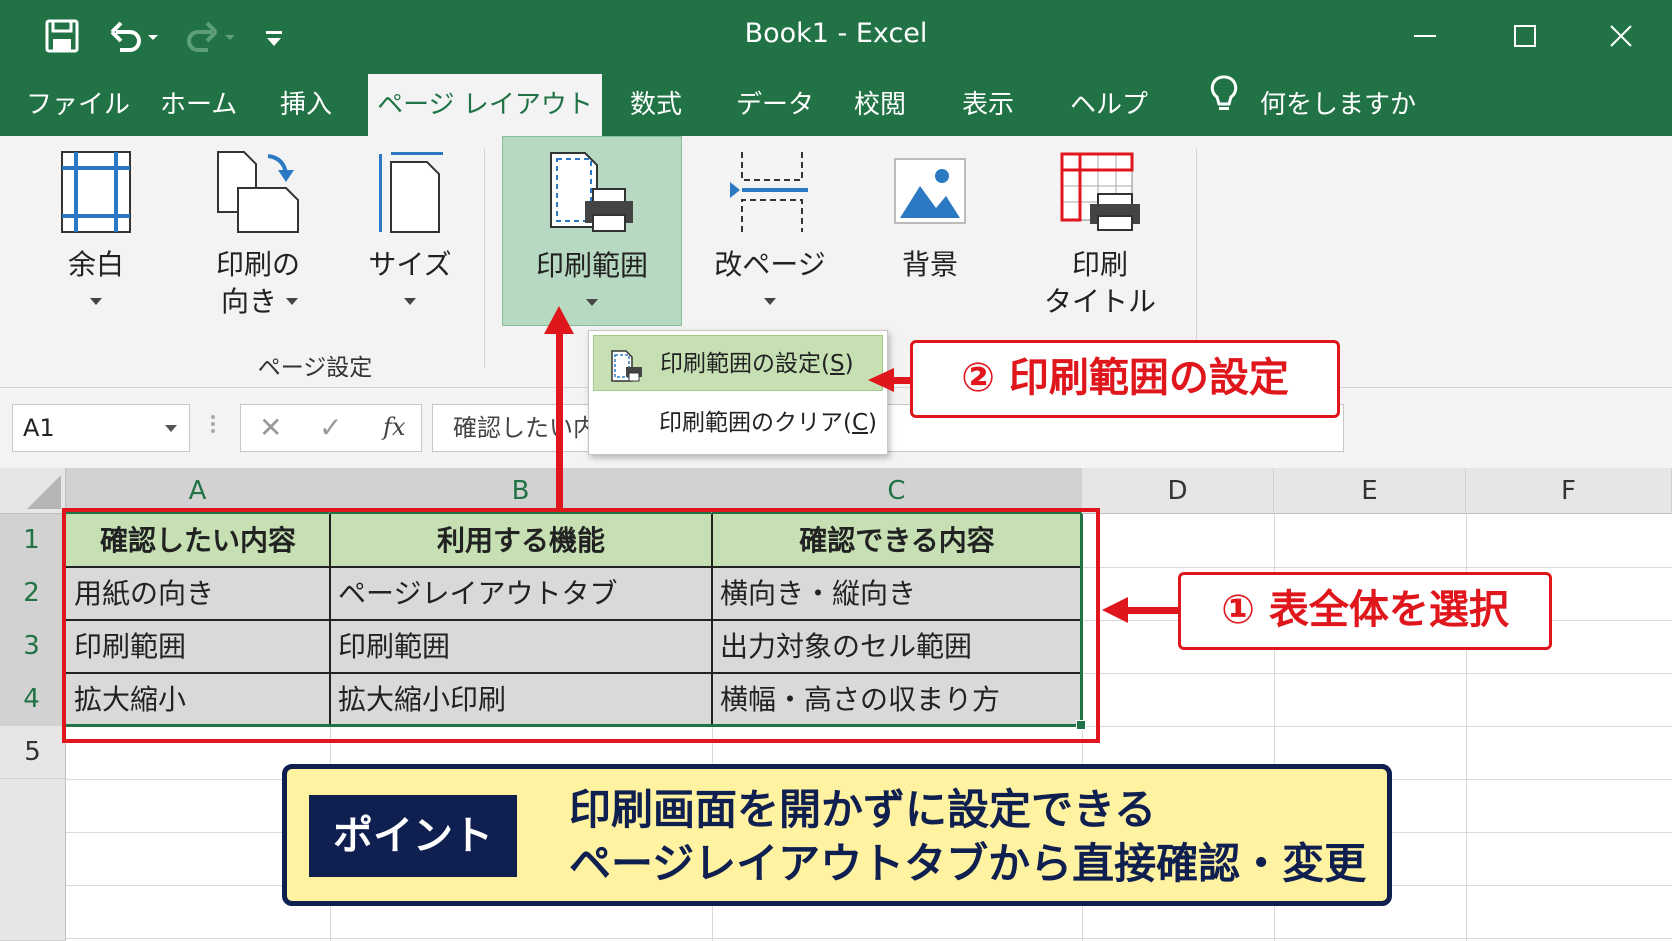 The height and width of the screenshot is (941, 1672). Describe the element at coordinates (410, 264) in the screenshot. I see `size-label: サイズ` at that location.